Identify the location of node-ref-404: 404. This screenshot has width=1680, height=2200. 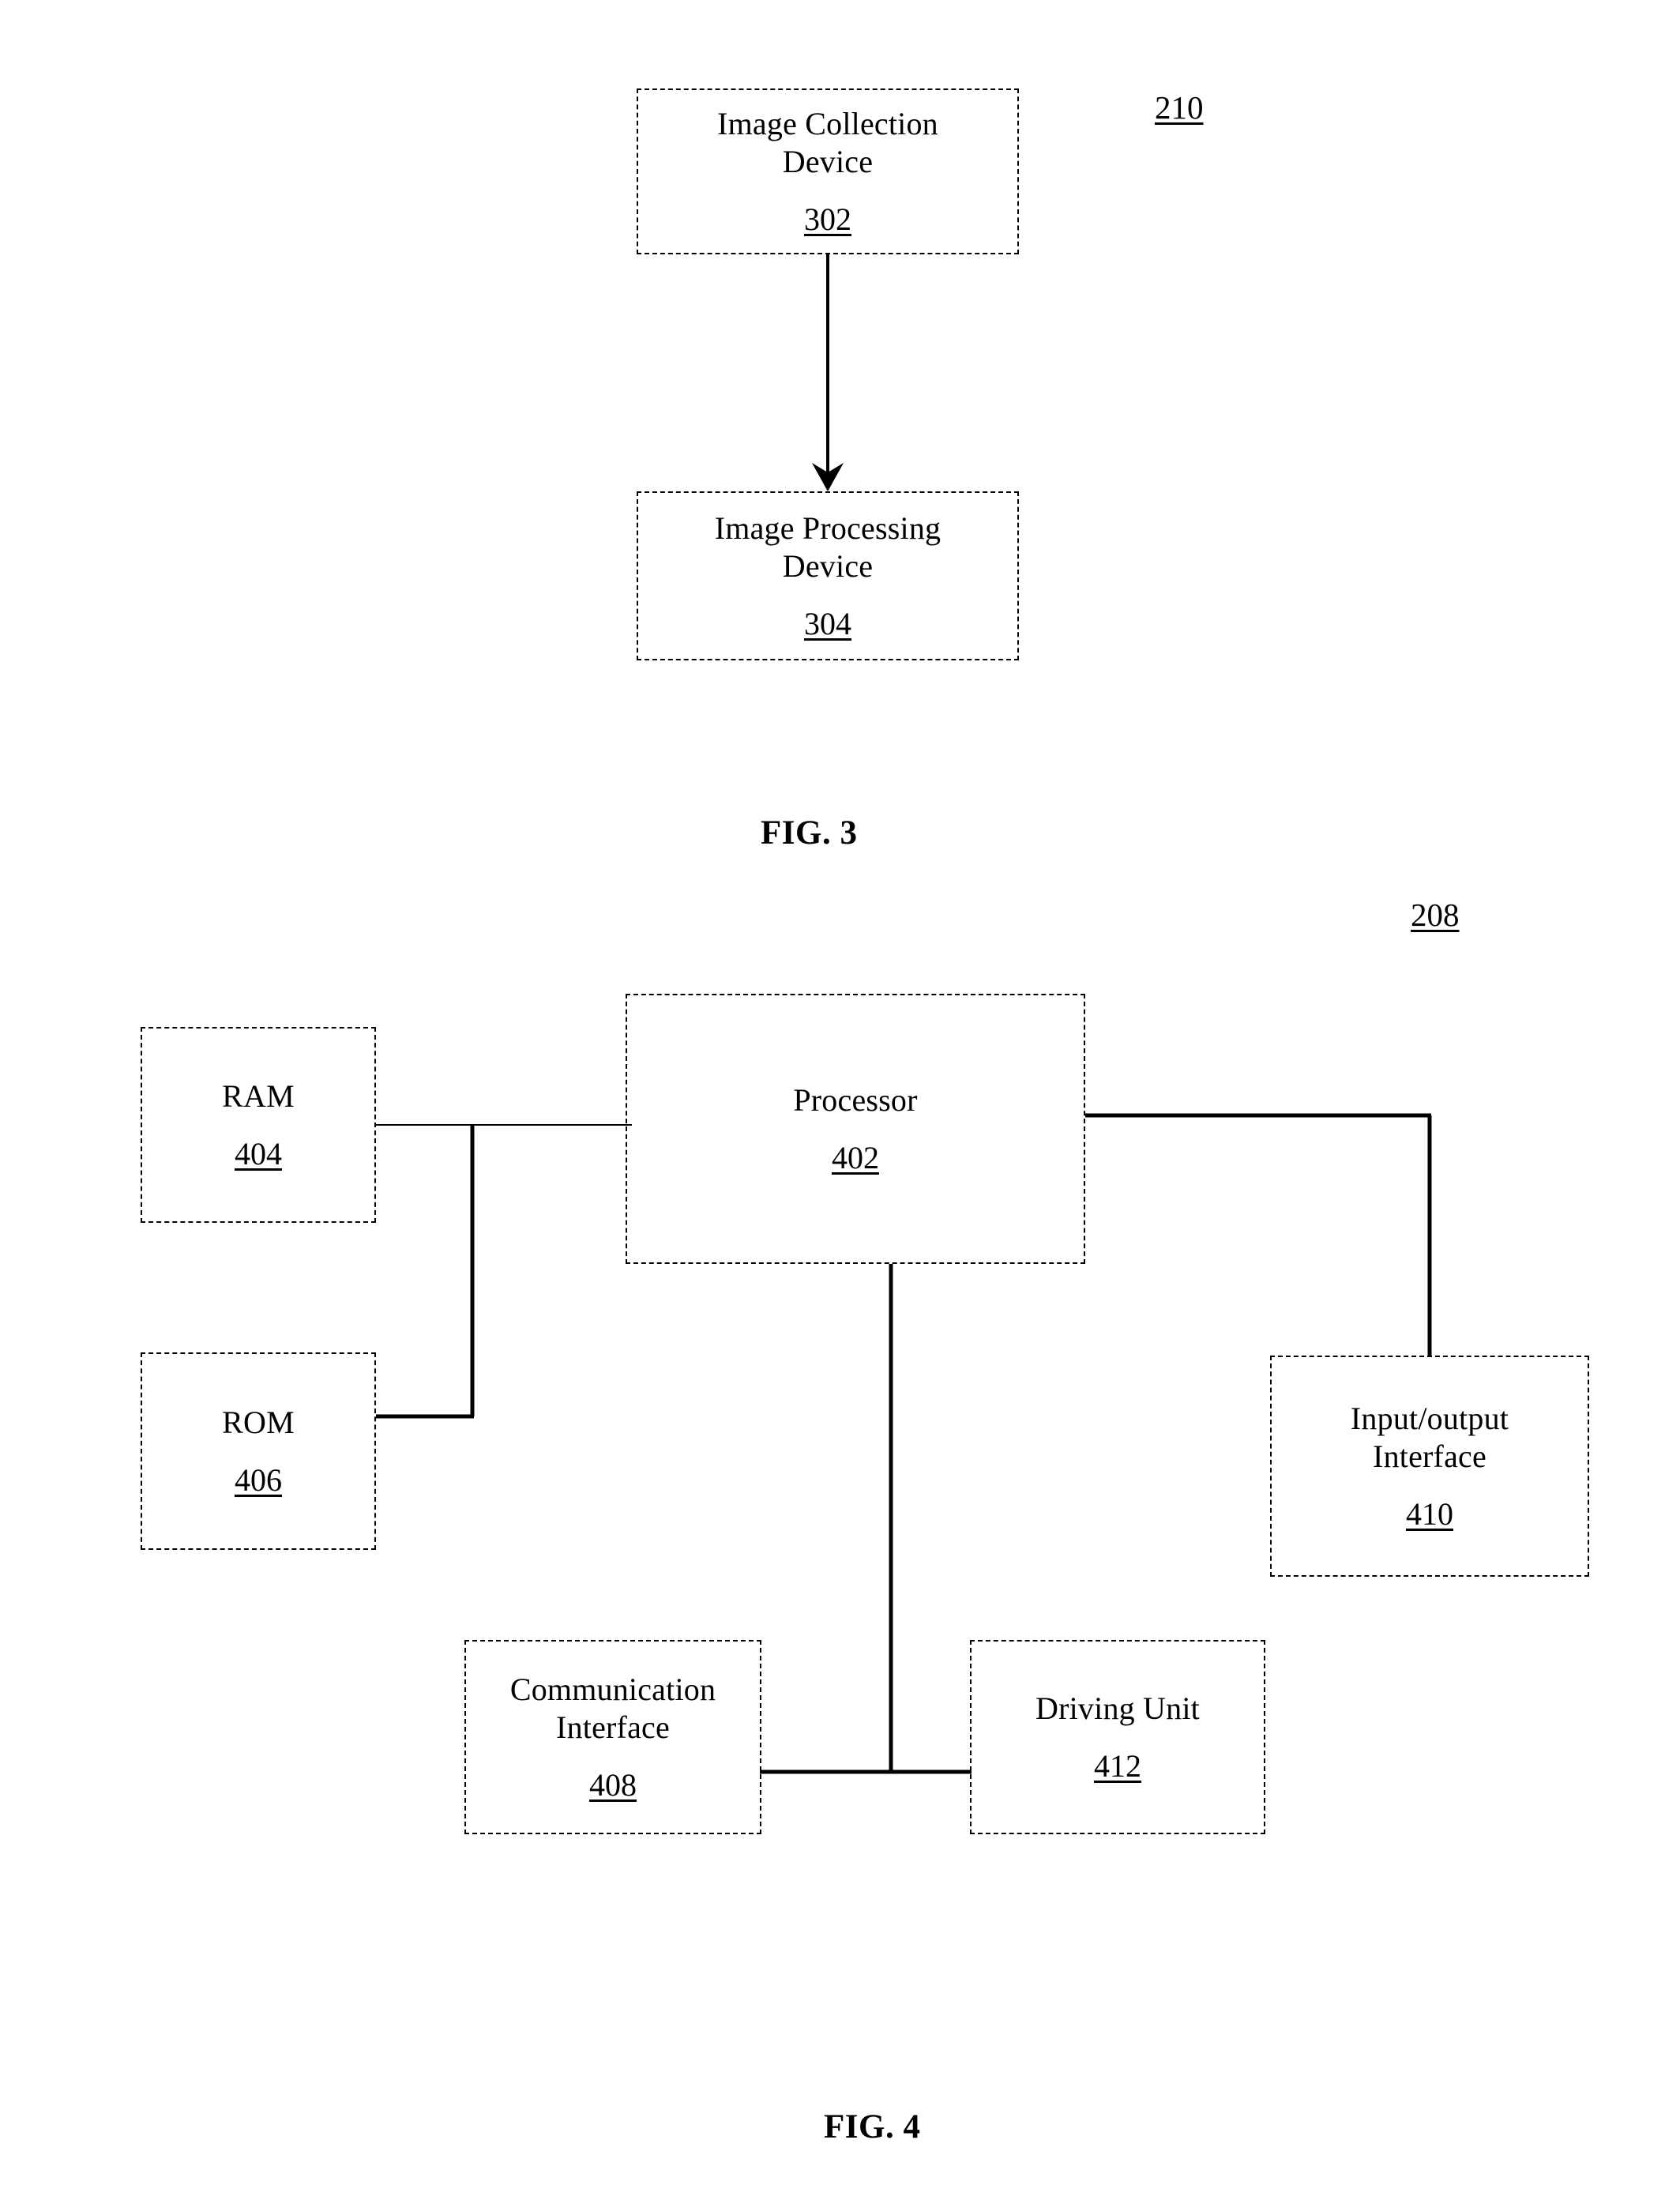
(258, 1154).